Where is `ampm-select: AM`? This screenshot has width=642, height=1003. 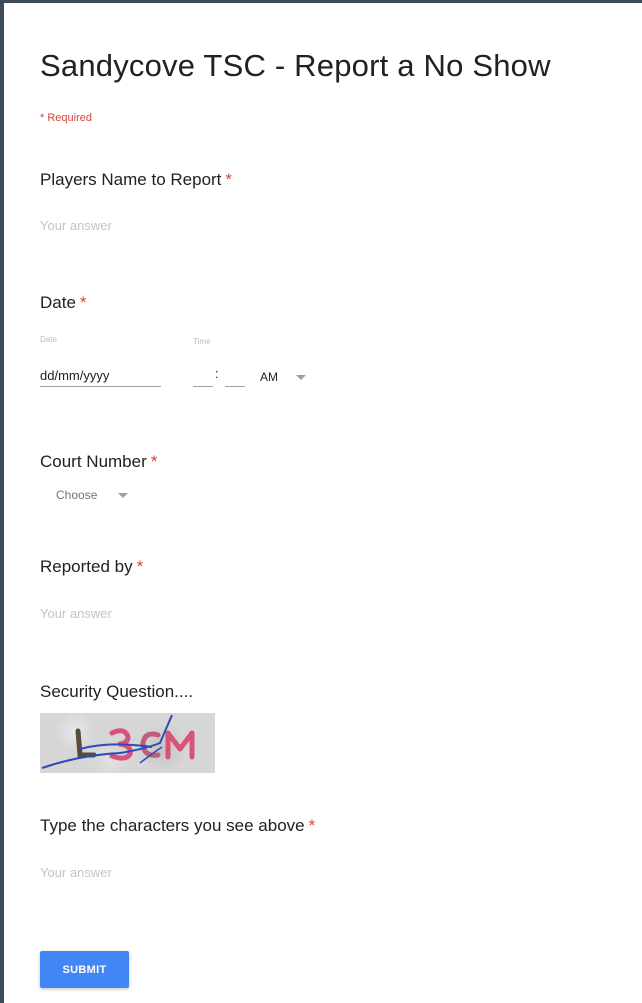 ampm-select: AM is located at coordinates (269, 377).